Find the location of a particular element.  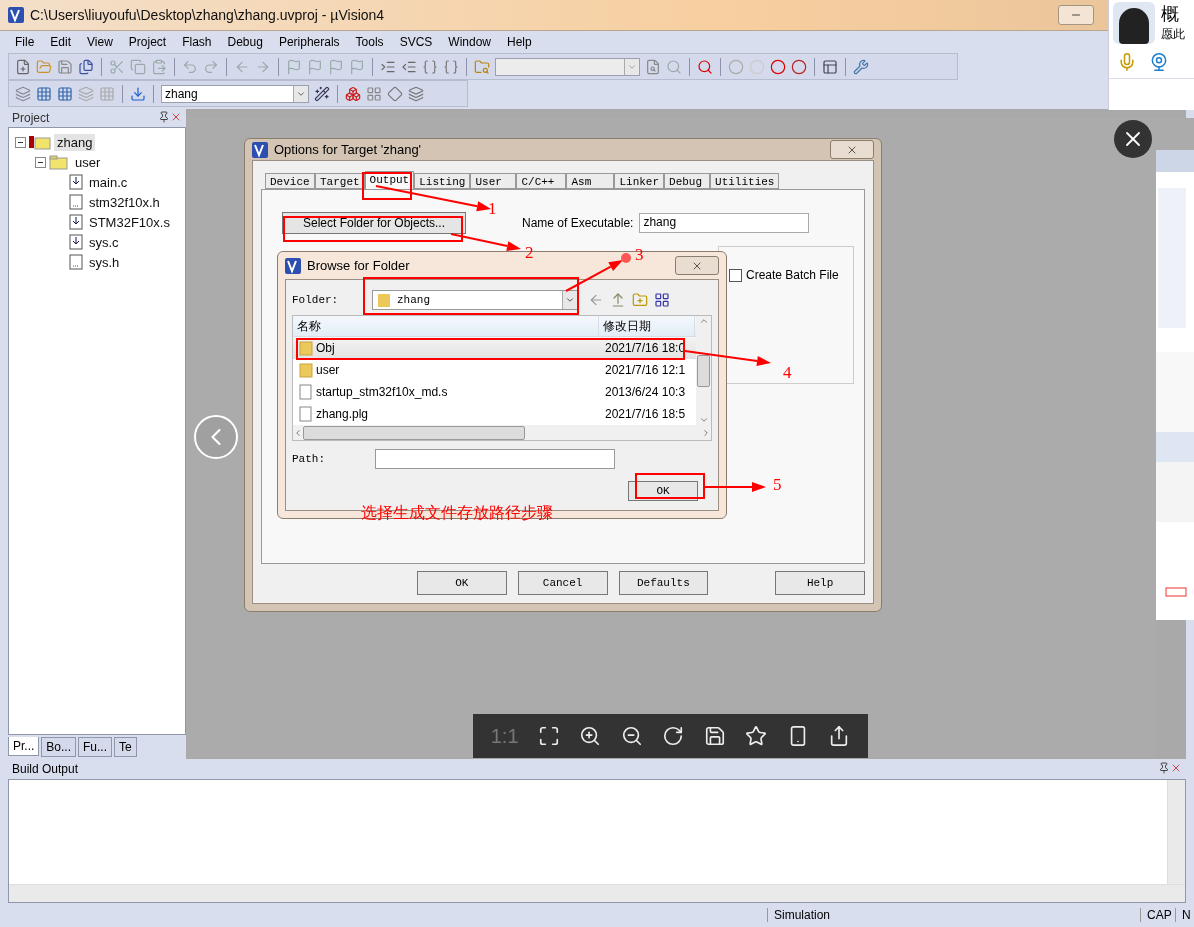

save-all-icon is located at coordinates (86, 66).